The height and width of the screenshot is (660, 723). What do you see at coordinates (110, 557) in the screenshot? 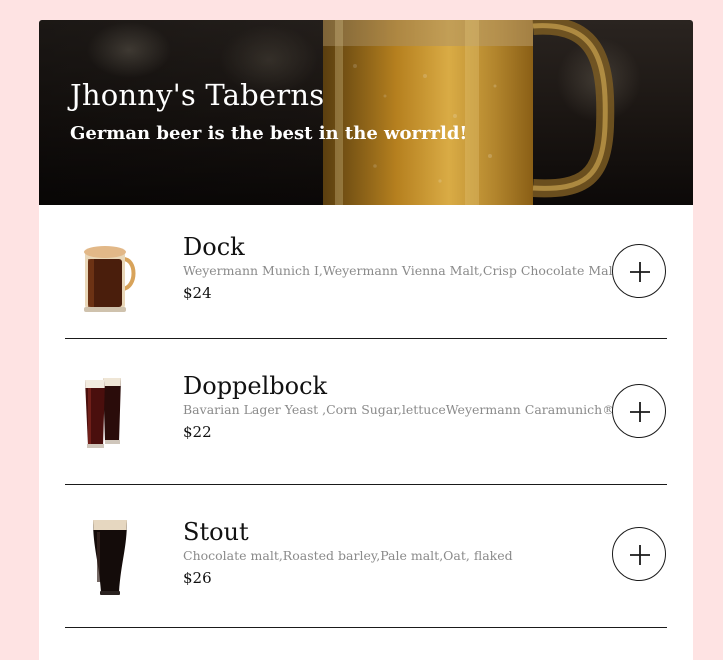
I see `stout-glass-icon` at bounding box center [110, 557].